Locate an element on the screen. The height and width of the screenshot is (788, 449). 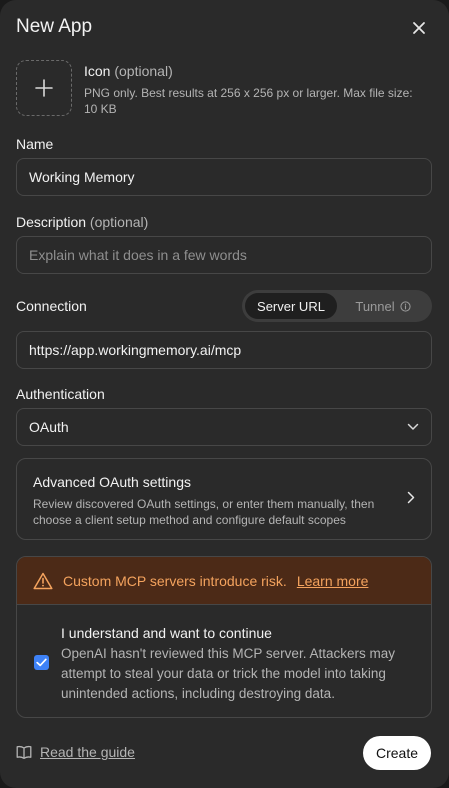
close-button is located at coordinates (419, 28).